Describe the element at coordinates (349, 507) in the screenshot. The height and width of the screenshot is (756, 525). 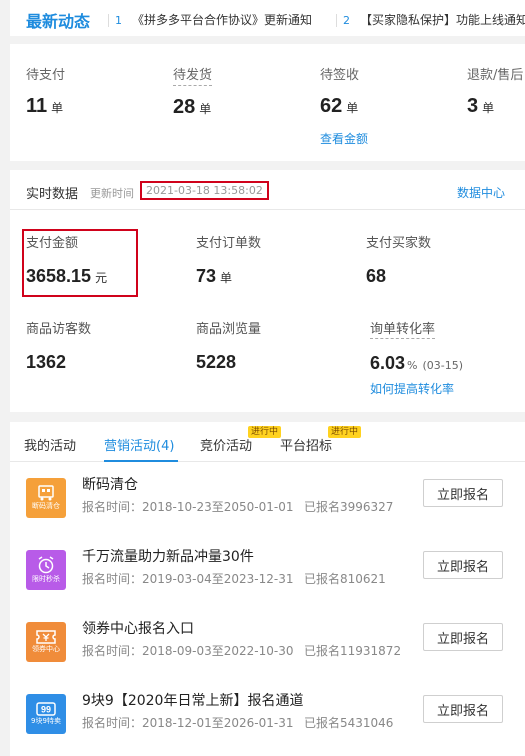
I see `activity-signup-count: 已报名3996327` at that location.